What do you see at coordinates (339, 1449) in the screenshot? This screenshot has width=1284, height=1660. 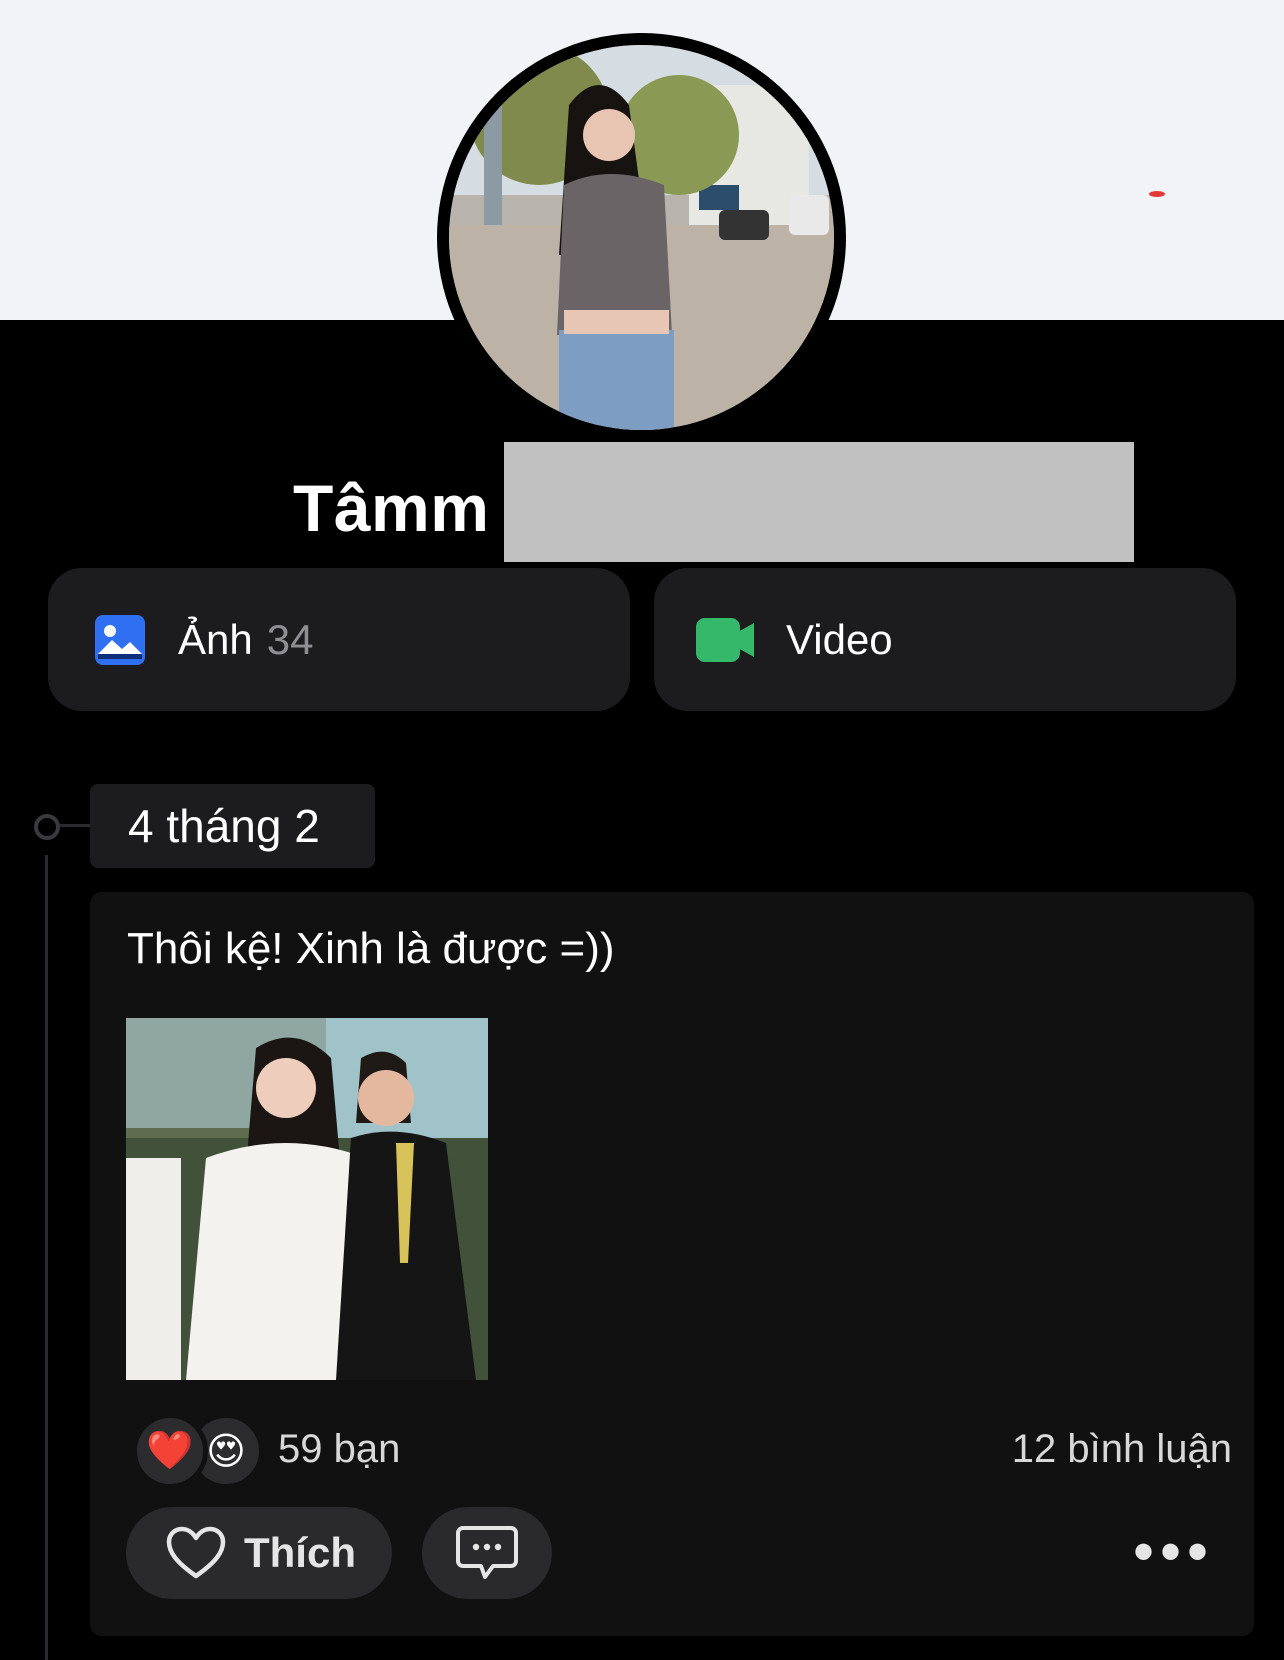 I see `reaction-count: 59 bạn` at bounding box center [339, 1449].